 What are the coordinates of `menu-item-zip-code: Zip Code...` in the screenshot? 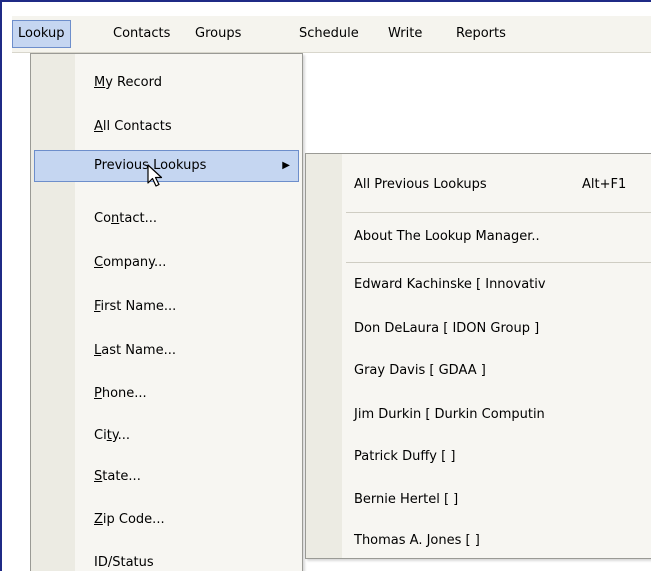 It's located at (166, 520).